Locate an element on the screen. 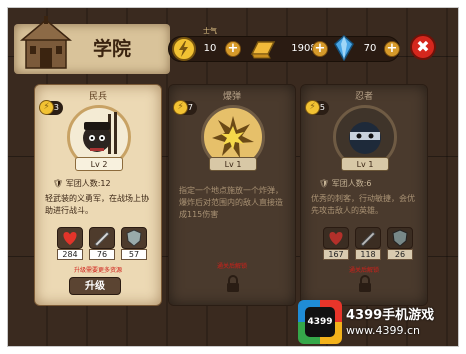 The width and height of the screenshot is (466, 354). cost-badge: ⚡ 3 is located at coordinates (51, 107).